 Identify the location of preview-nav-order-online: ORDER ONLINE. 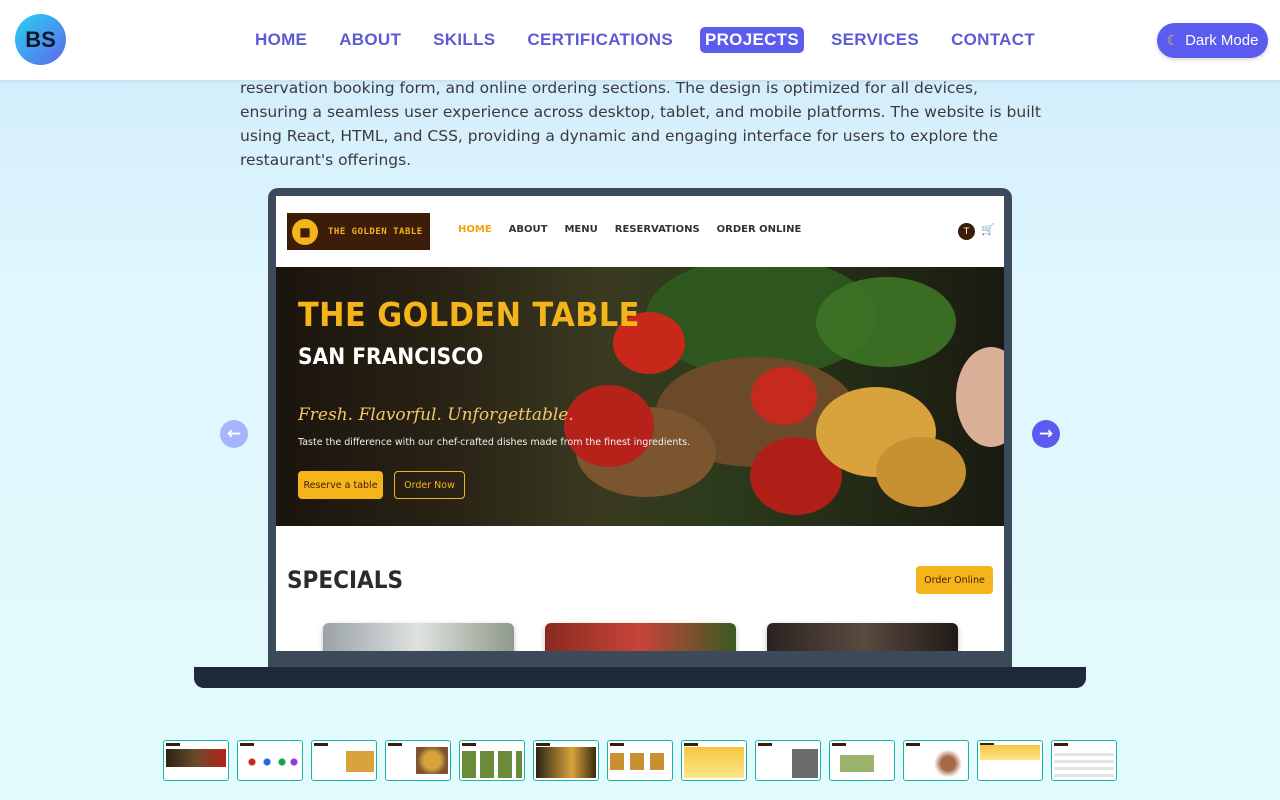
(759, 229).